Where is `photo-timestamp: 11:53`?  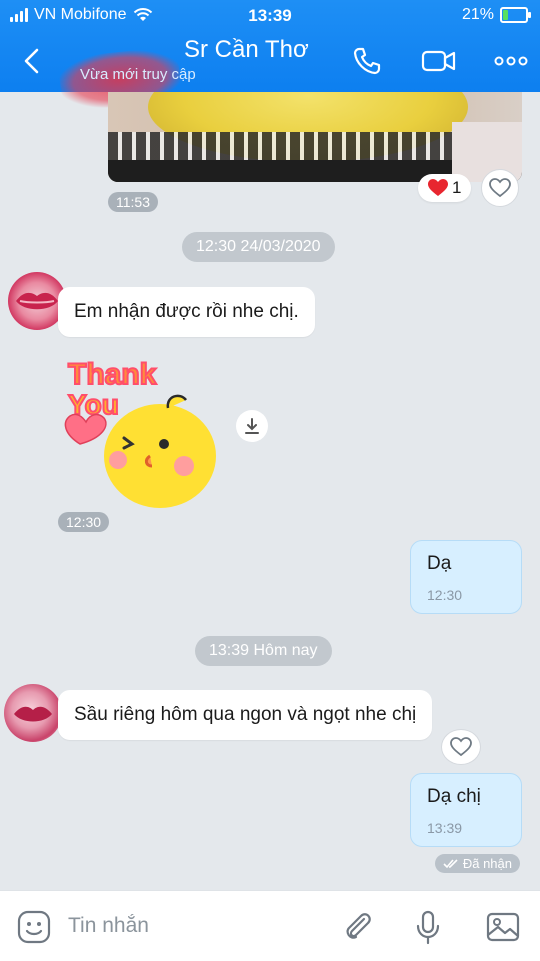
photo-timestamp: 11:53 is located at coordinates (133, 202).